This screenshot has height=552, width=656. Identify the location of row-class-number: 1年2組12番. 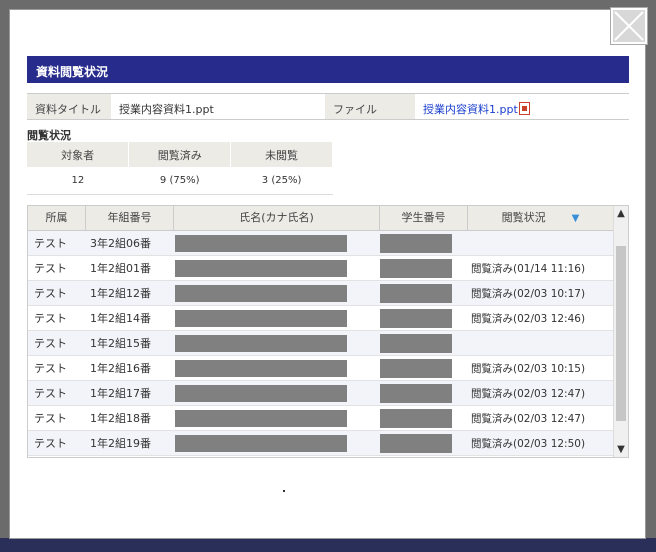
(120, 293).